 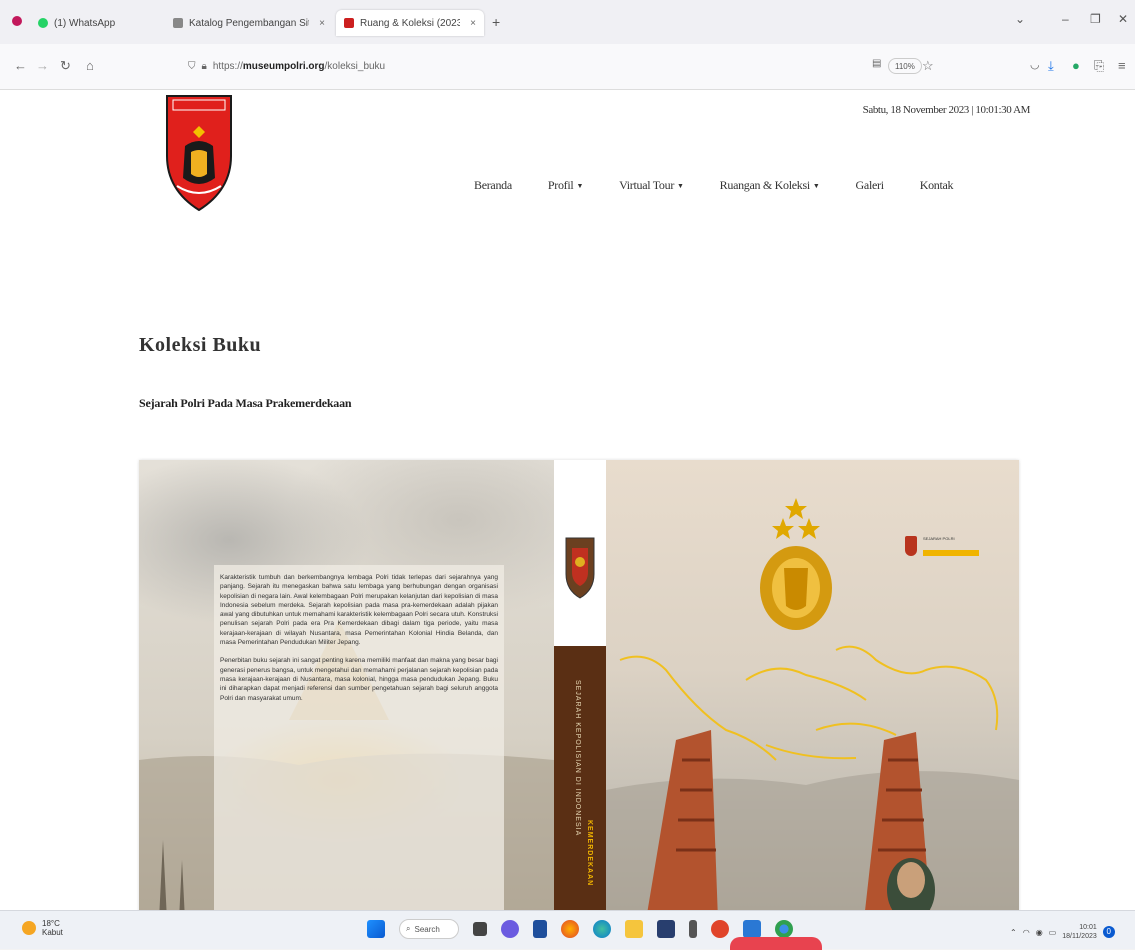 What do you see at coordinates (1079, 936) in the screenshot?
I see `clock-date: 18/11/2023` at bounding box center [1079, 936].